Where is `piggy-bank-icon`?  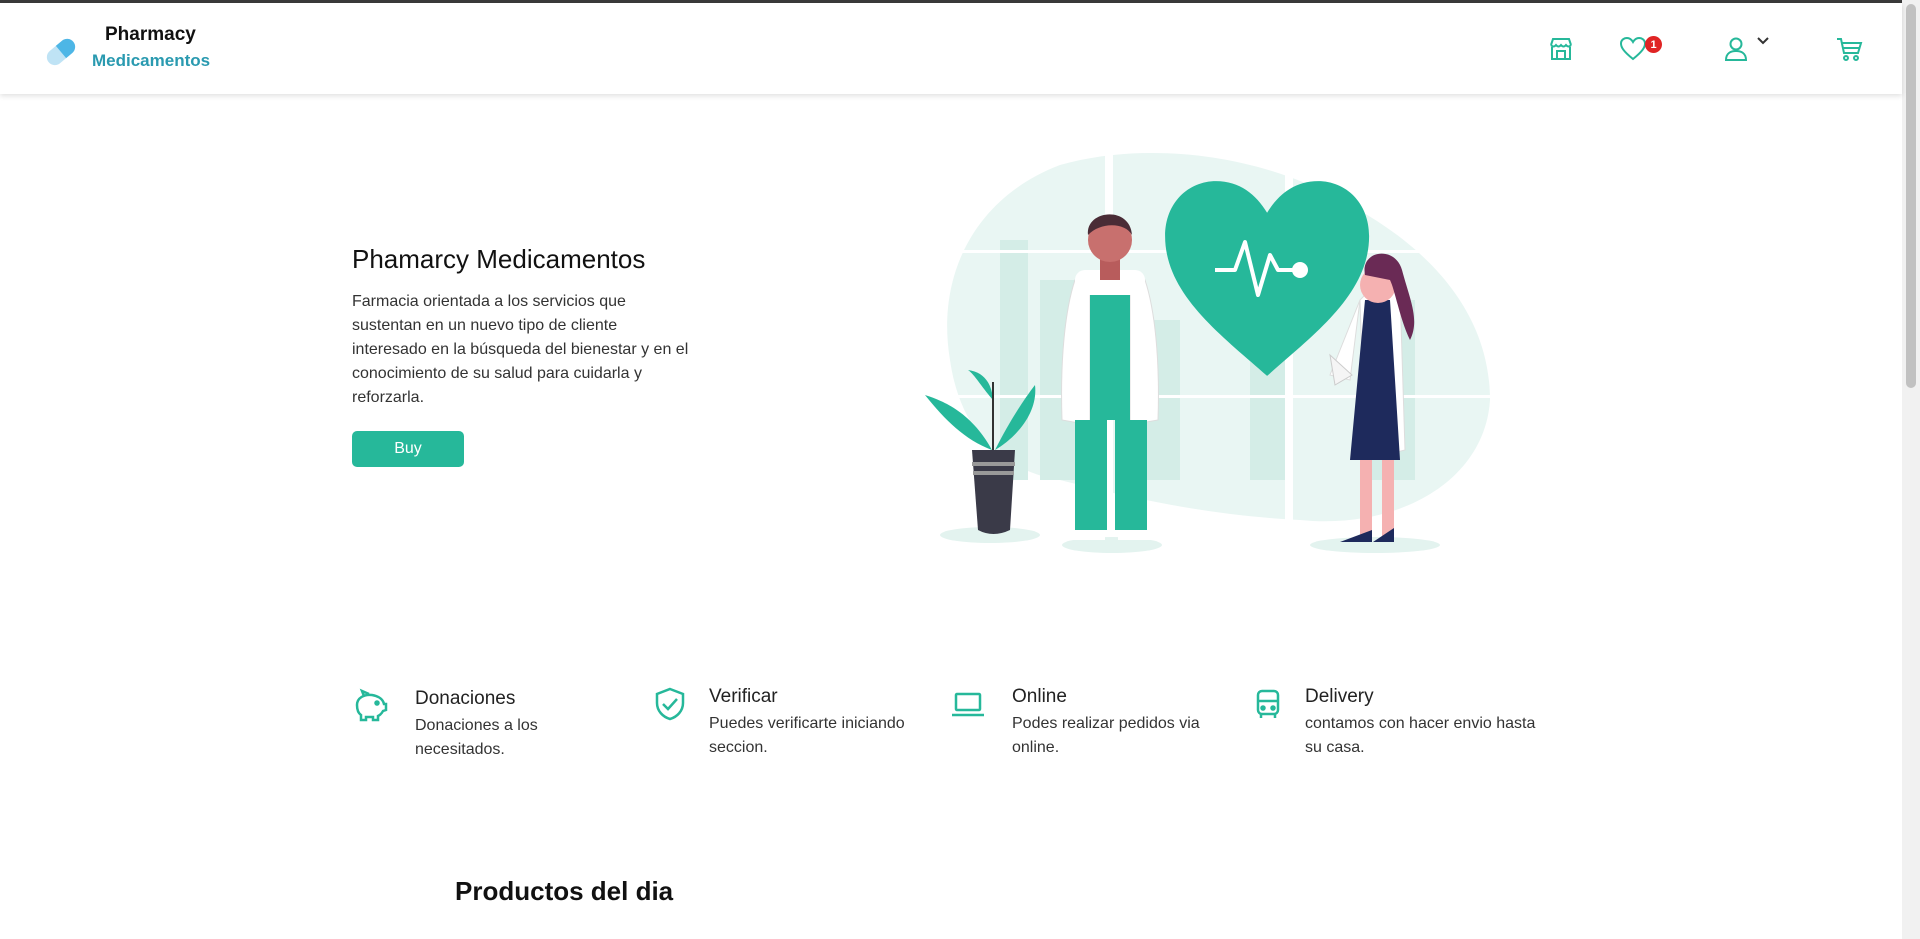 piggy-bank-icon is located at coordinates (371, 705).